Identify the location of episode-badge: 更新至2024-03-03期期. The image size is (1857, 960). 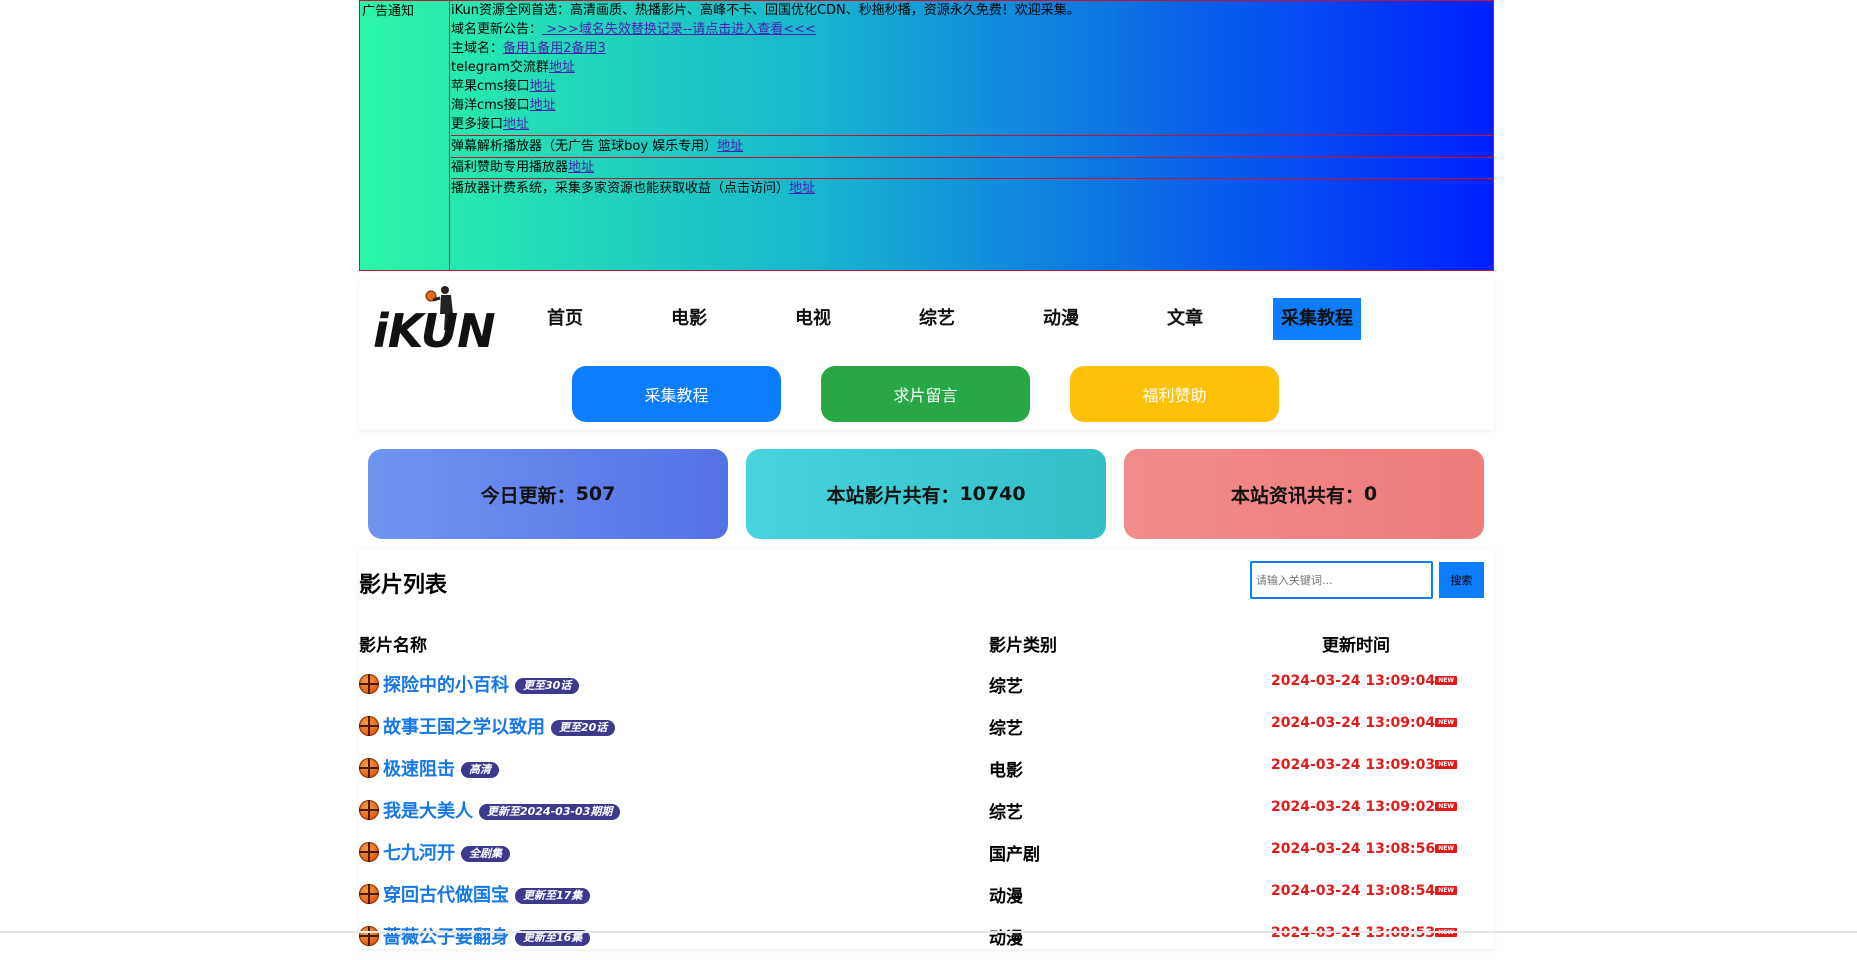
(550, 812).